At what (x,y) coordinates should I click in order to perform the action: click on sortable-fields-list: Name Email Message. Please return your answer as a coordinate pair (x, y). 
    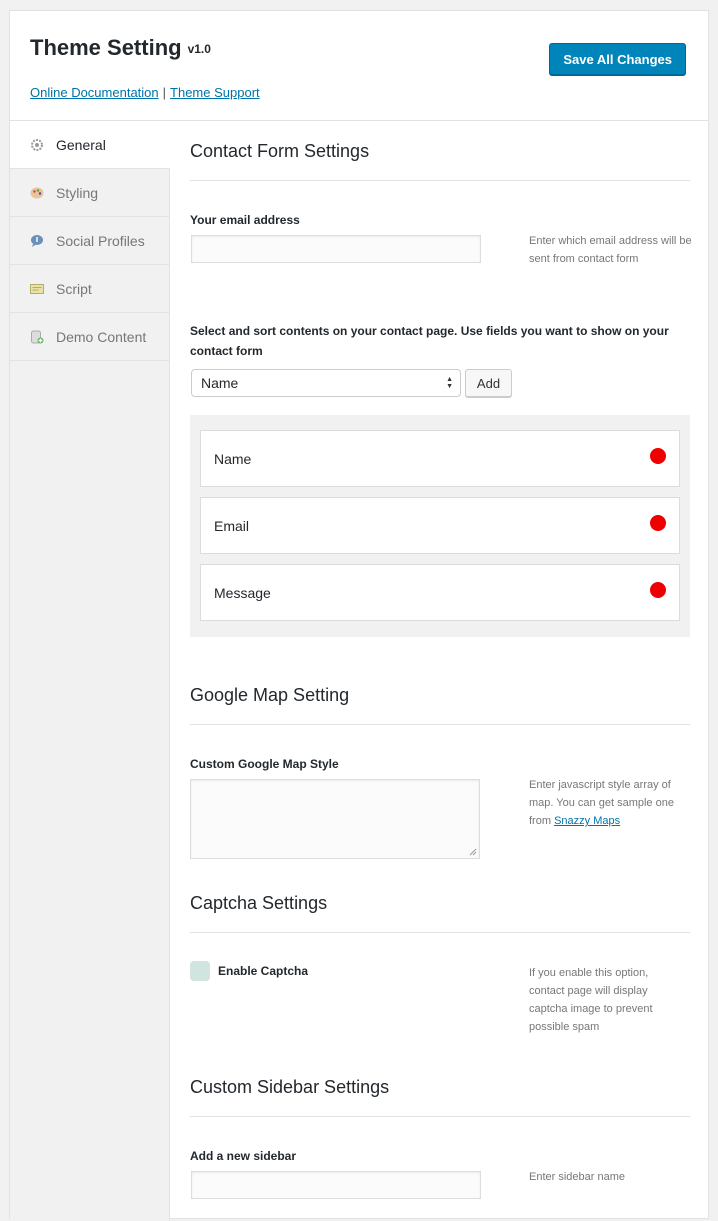
    Looking at the image, I should click on (440, 526).